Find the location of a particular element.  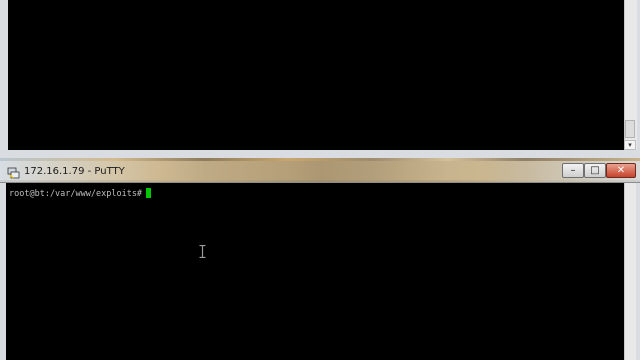

minimize-button: – is located at coordinates (573, 170).